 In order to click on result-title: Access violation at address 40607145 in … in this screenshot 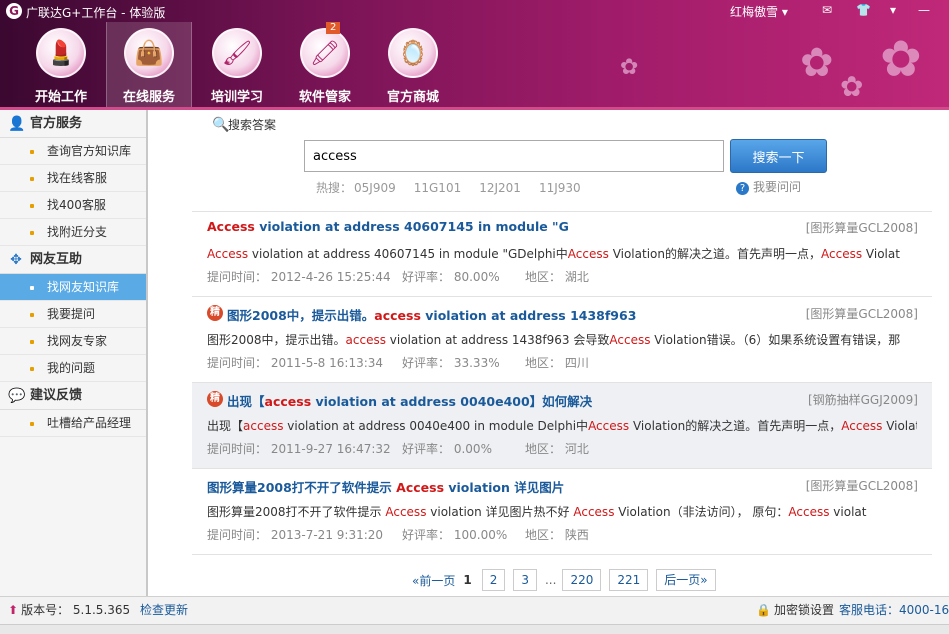, I will do `click(388, 226)`.